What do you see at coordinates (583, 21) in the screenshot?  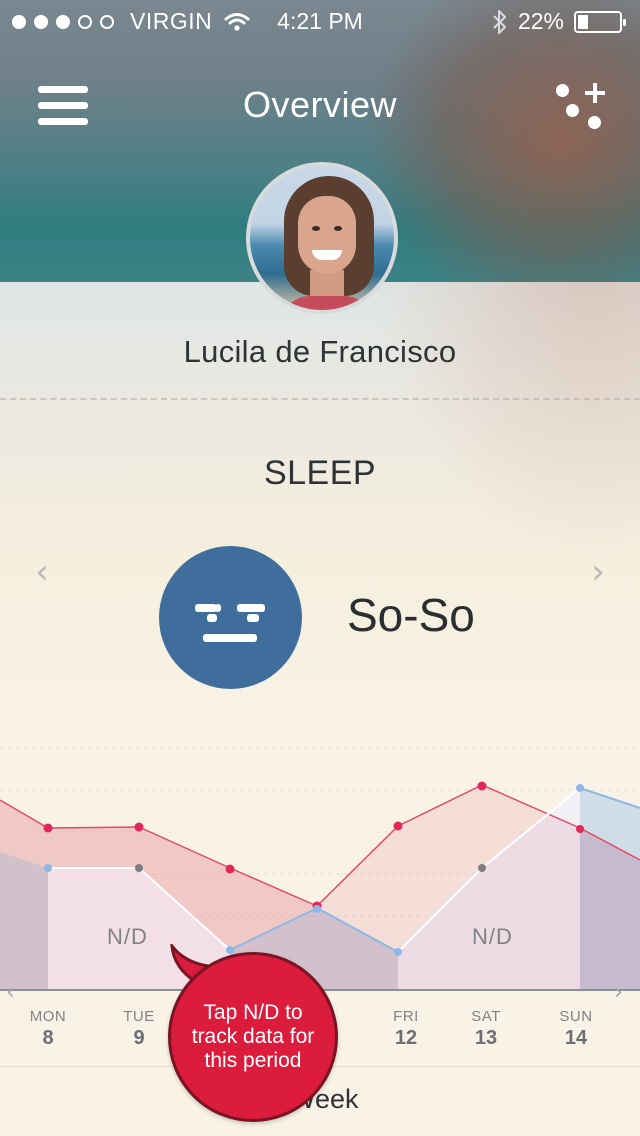 I see `battery-fill` at bounding box center [583, 21].